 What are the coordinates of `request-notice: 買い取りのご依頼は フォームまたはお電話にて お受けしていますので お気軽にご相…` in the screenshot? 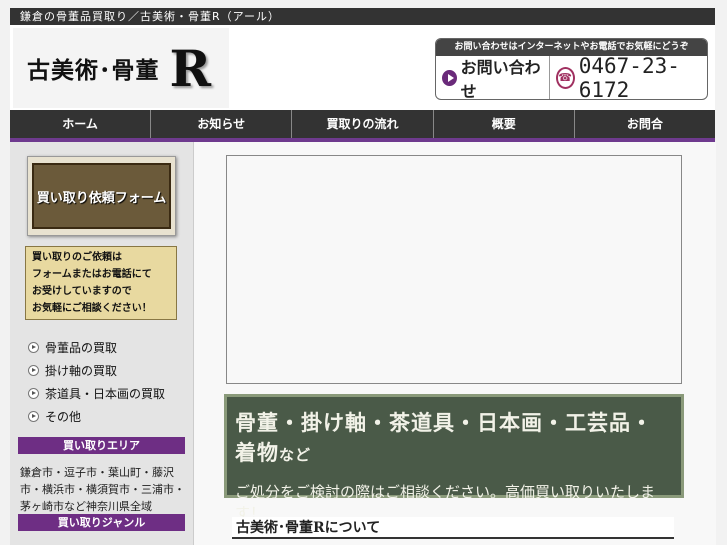 It's located at (101, 283).